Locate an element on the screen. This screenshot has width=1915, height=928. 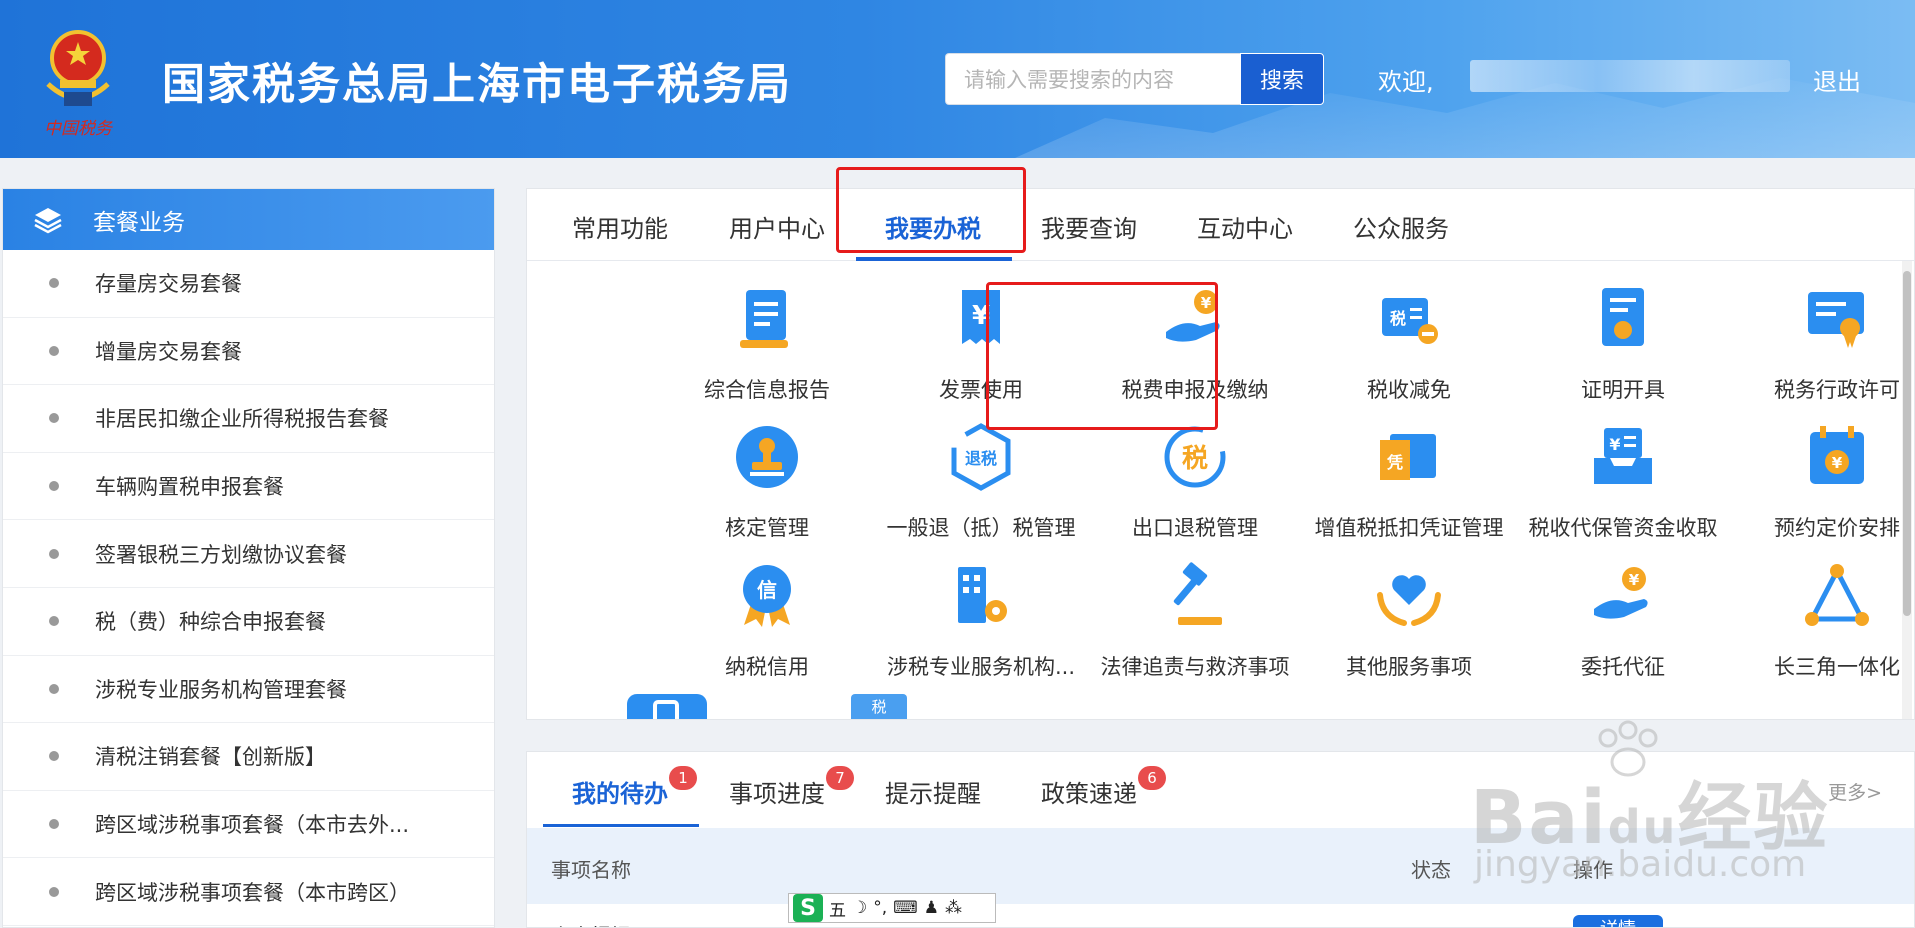
grid-item-assessment: 核定管理 is located at coordinates (767, 482).